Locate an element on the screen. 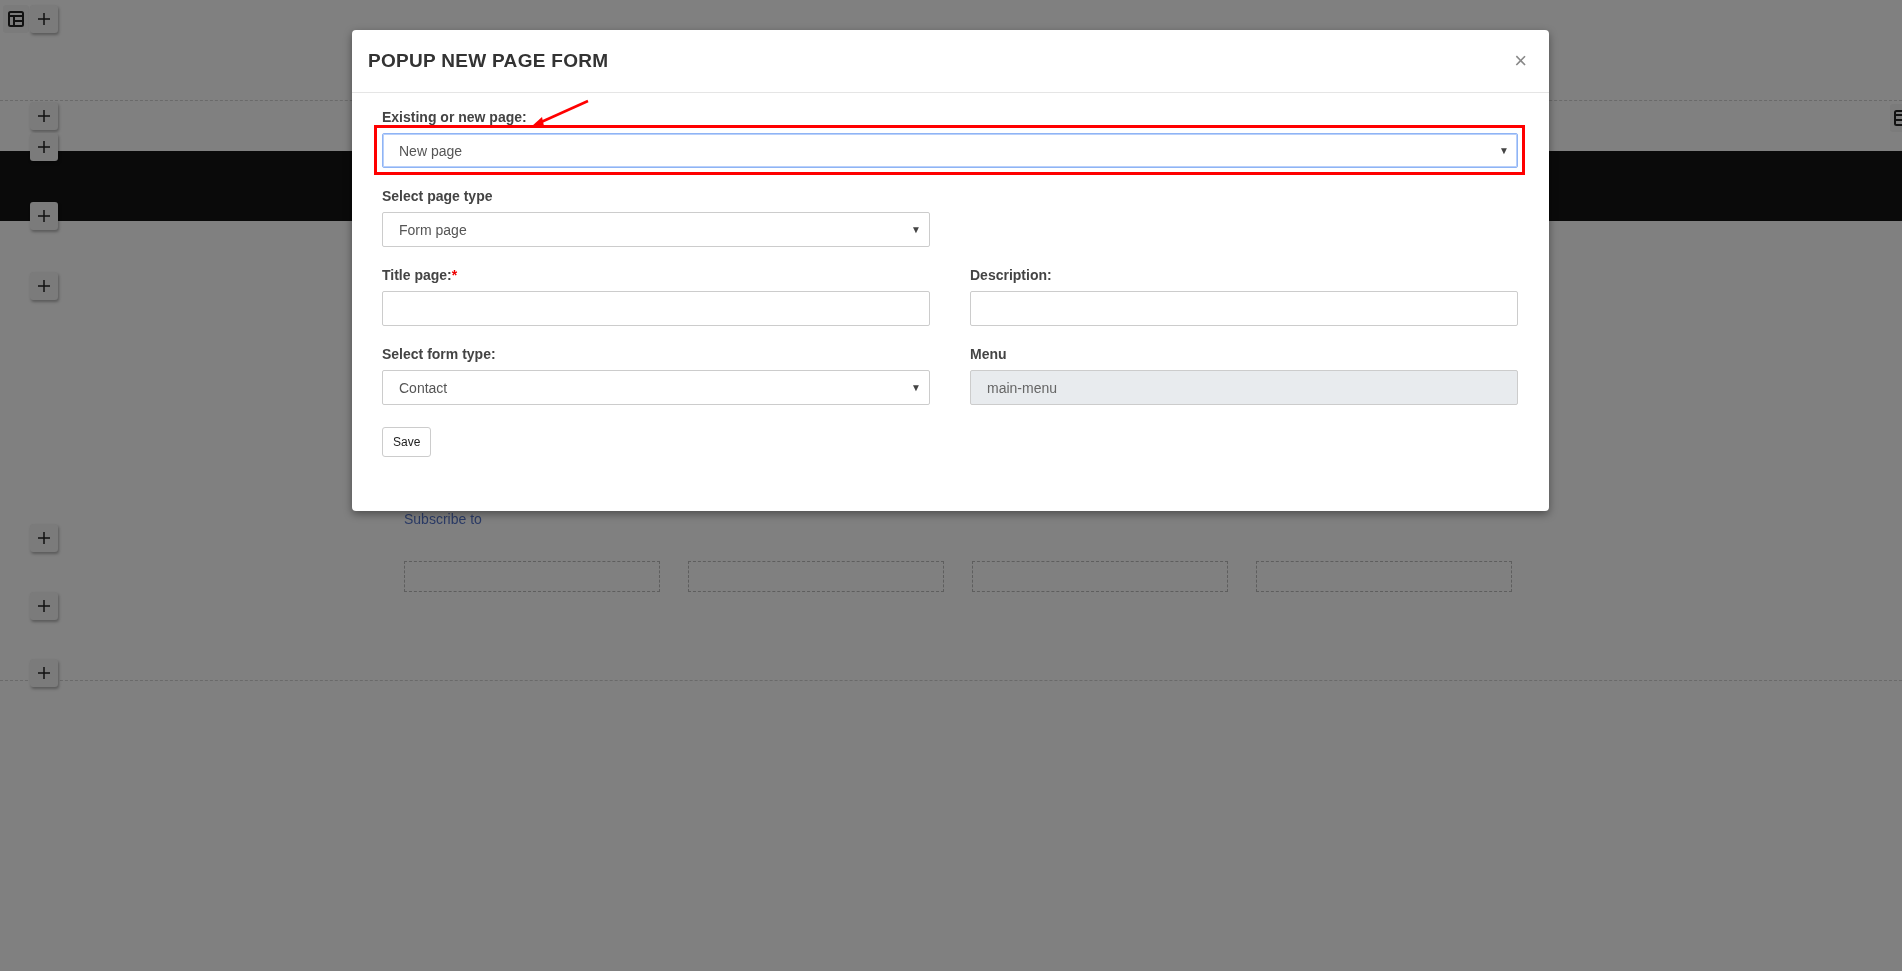  select-field: Contact ▼ is located at coordinates (656, 387).